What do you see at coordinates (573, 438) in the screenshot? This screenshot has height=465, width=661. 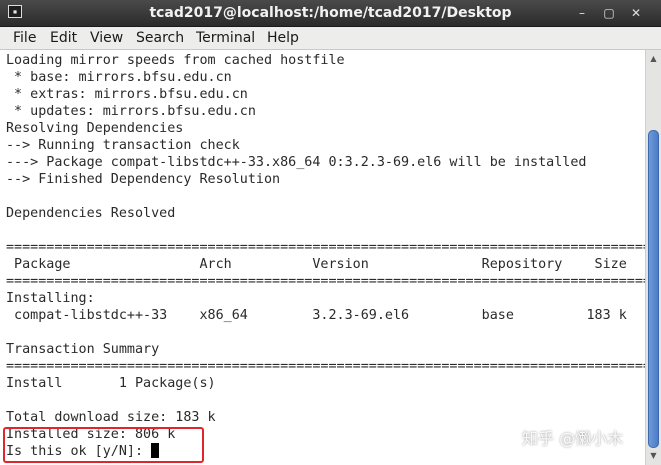 I see `zhihu-watermark: 知乎 @懒小木` at bounding box center [573, 438].